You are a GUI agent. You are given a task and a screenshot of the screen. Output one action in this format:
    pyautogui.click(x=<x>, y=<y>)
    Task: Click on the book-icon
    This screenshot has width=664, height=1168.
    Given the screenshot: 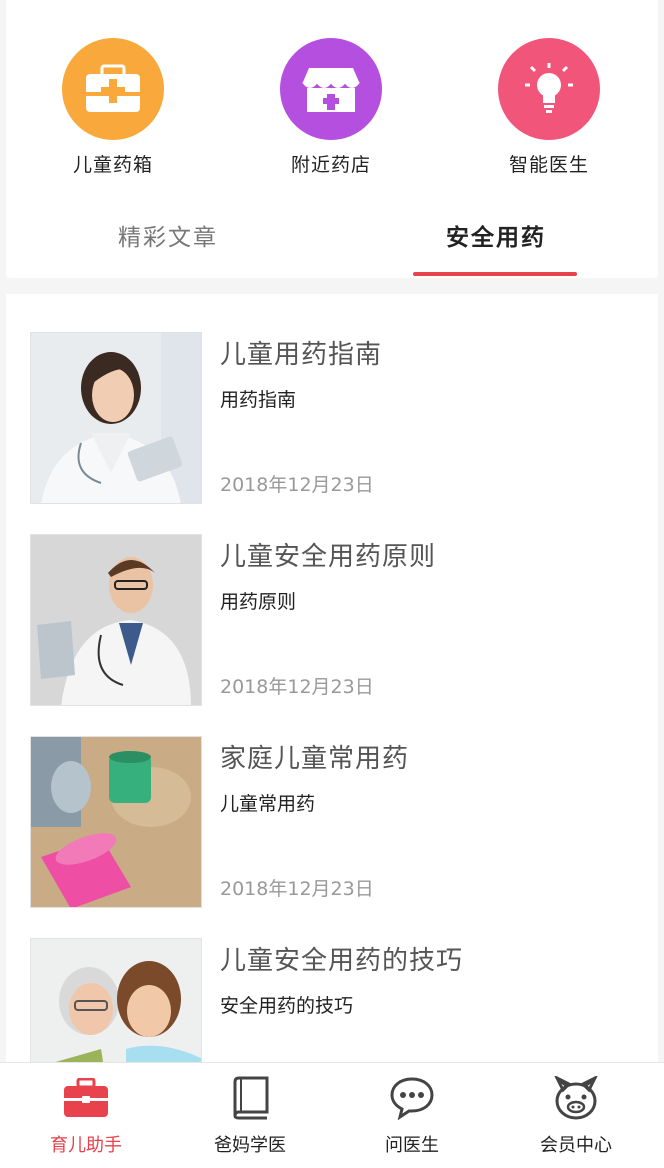 What is the action you would take?
    pyautogui.click(x=250, y=1098)
    